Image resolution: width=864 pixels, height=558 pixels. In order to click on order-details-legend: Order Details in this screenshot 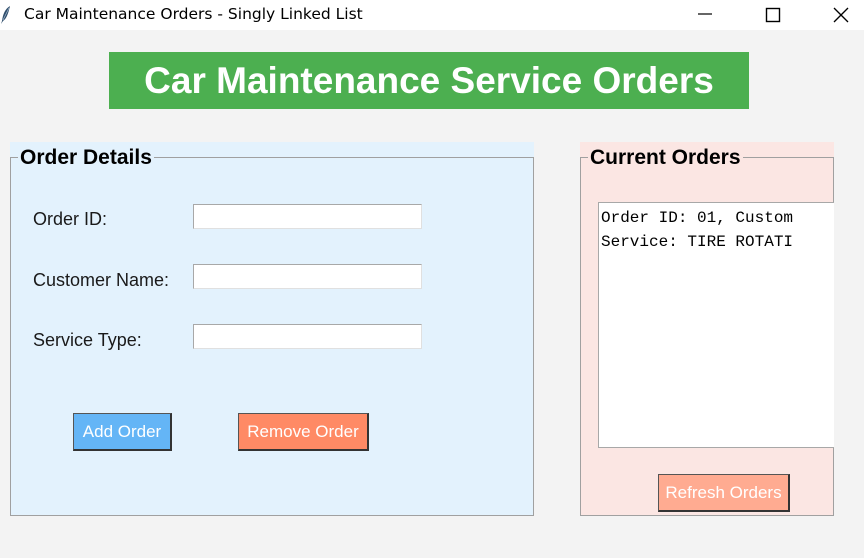, I will do `click(86, 158)`.